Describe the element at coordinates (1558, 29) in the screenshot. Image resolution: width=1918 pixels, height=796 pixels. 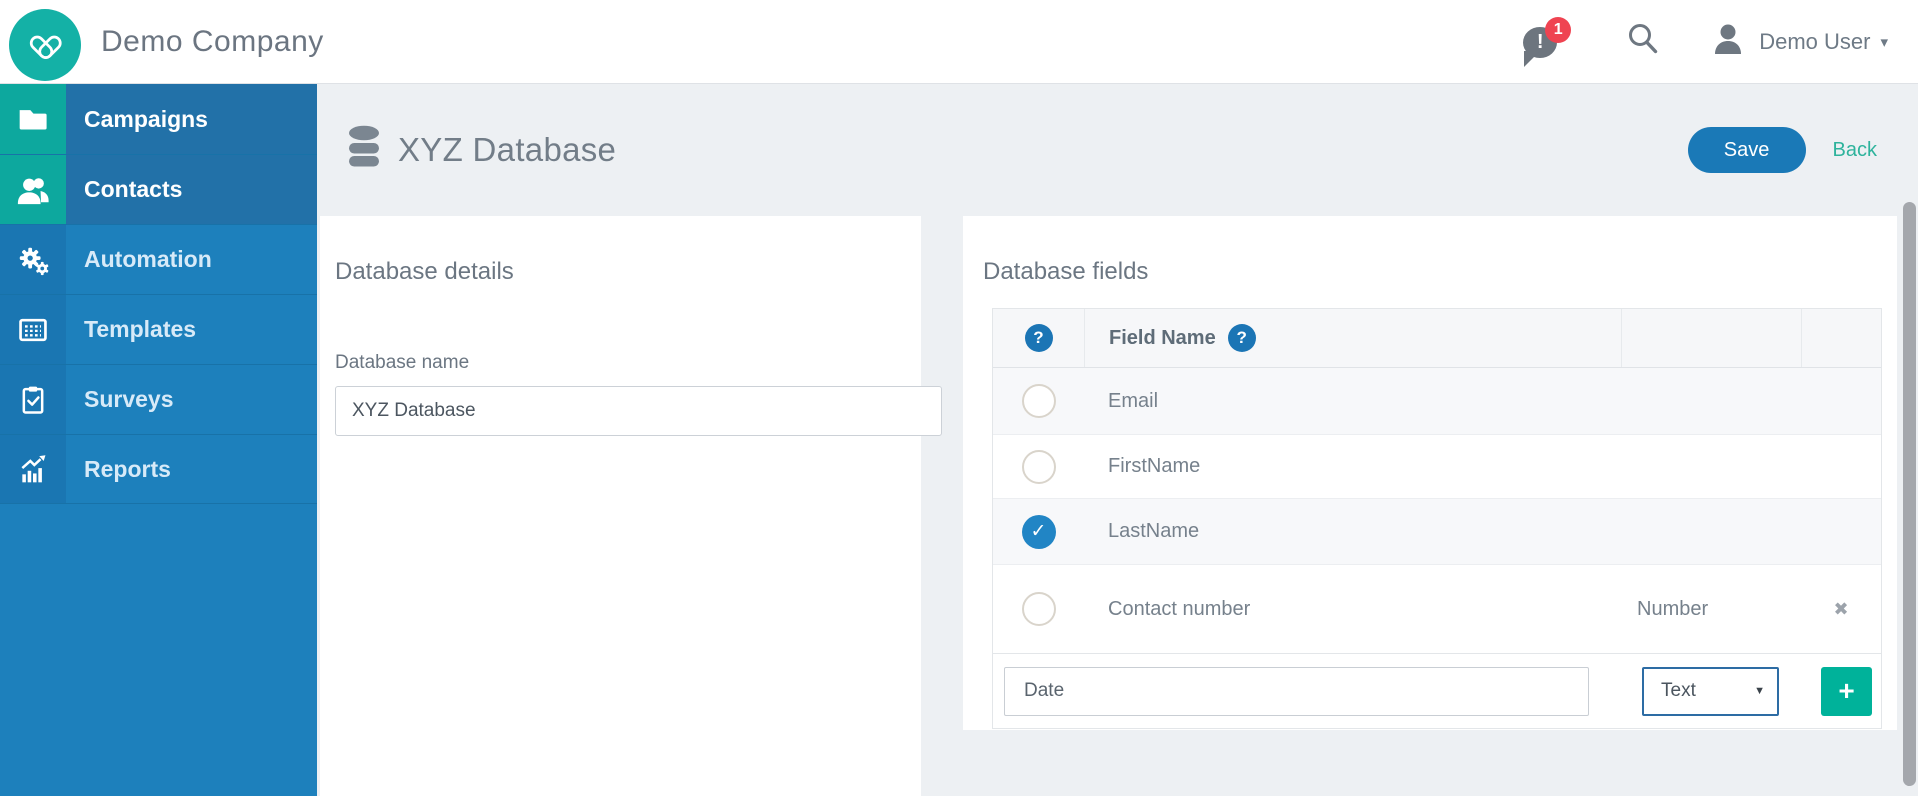
I see `notification-count-badge: 1` at that location.